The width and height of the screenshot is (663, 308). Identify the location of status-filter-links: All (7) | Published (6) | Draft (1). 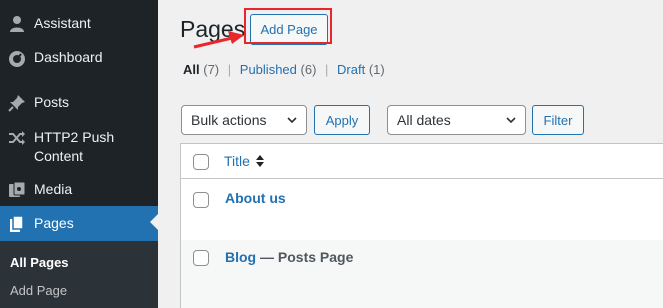
(284, 70).